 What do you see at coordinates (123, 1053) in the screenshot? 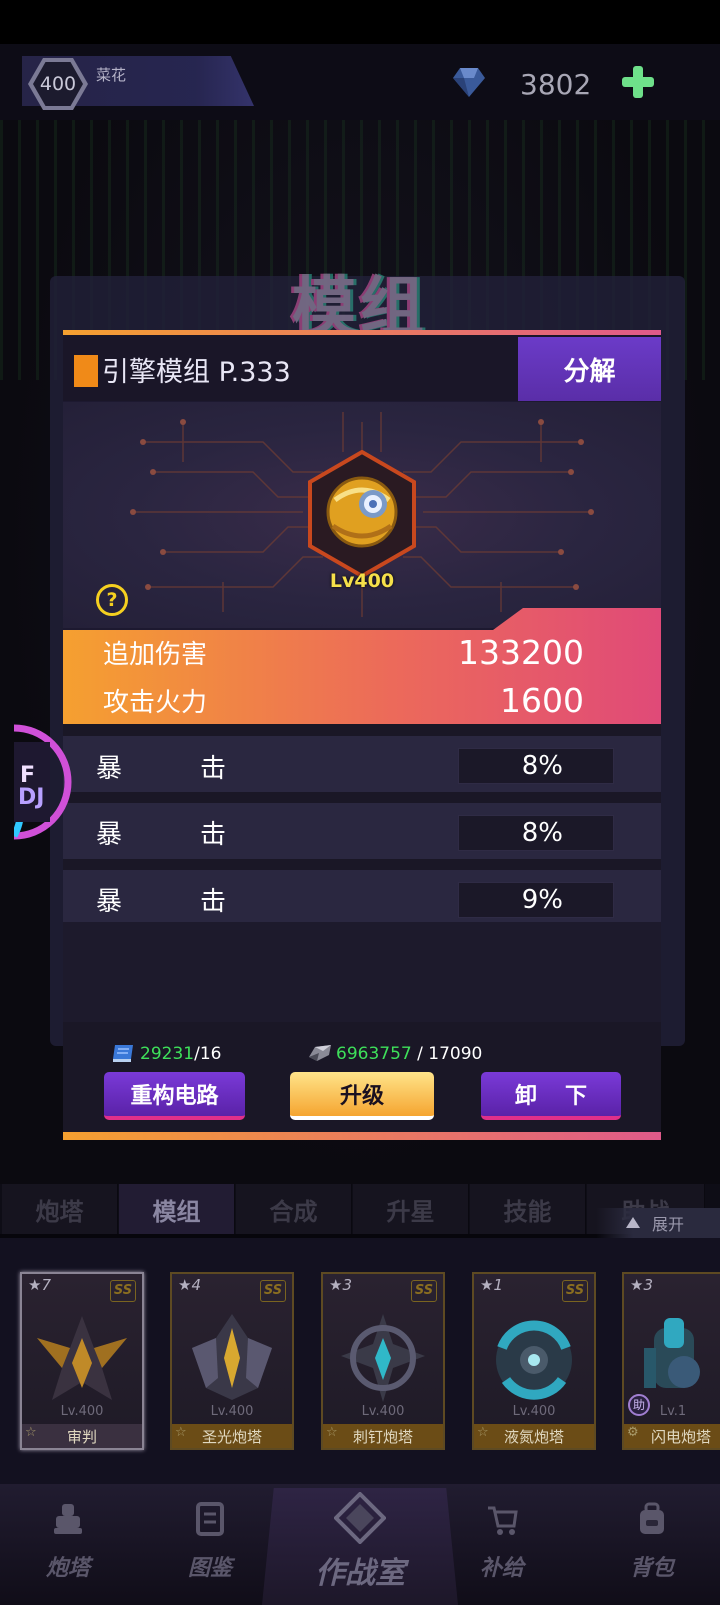
I see `circuit-book-icon` at bounding box center [123, 1053].